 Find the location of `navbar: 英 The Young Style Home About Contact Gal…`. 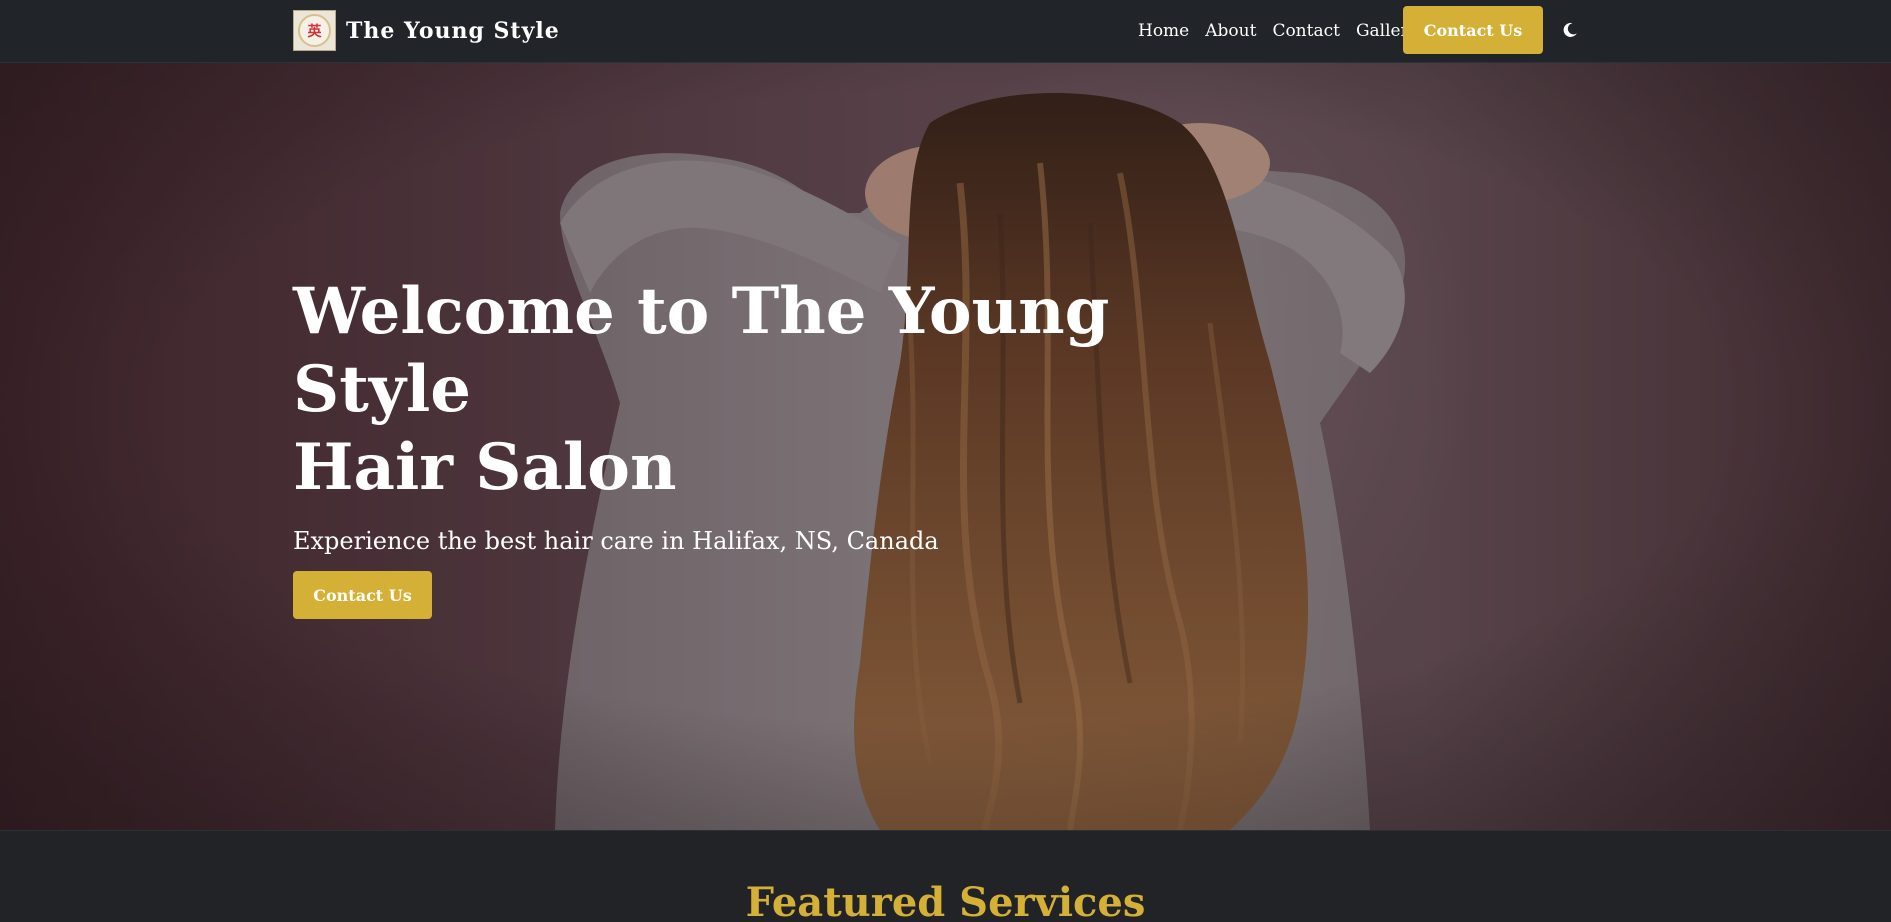

navbar: 英 The Young Style Home About Contact Gal… is located at coordinates (945, 31).